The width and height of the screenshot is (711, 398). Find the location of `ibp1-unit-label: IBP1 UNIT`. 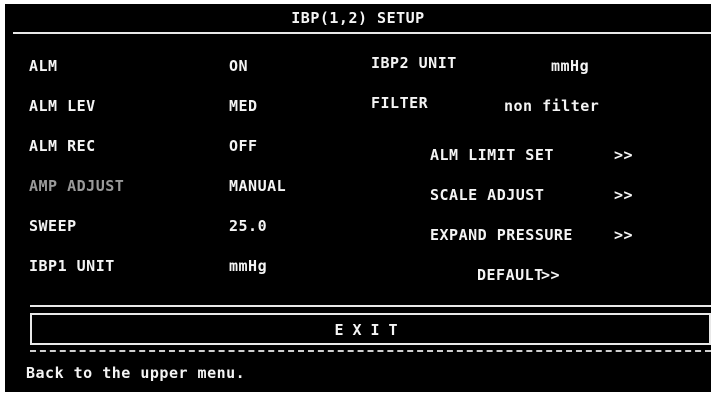

ibp1-unit-label: IBP1 UNIT is located at coordinates (72, 266).